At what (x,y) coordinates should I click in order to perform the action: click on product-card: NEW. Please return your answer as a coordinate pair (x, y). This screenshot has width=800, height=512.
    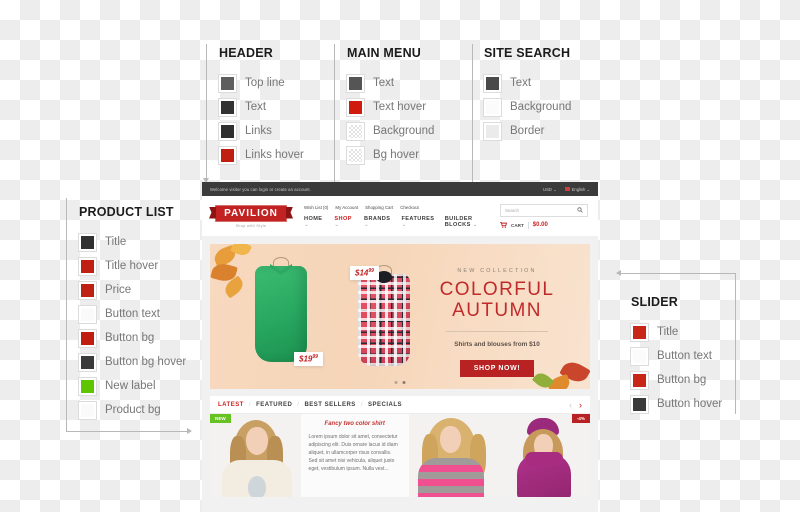
    Looking at the image, I should click on (255, 455).